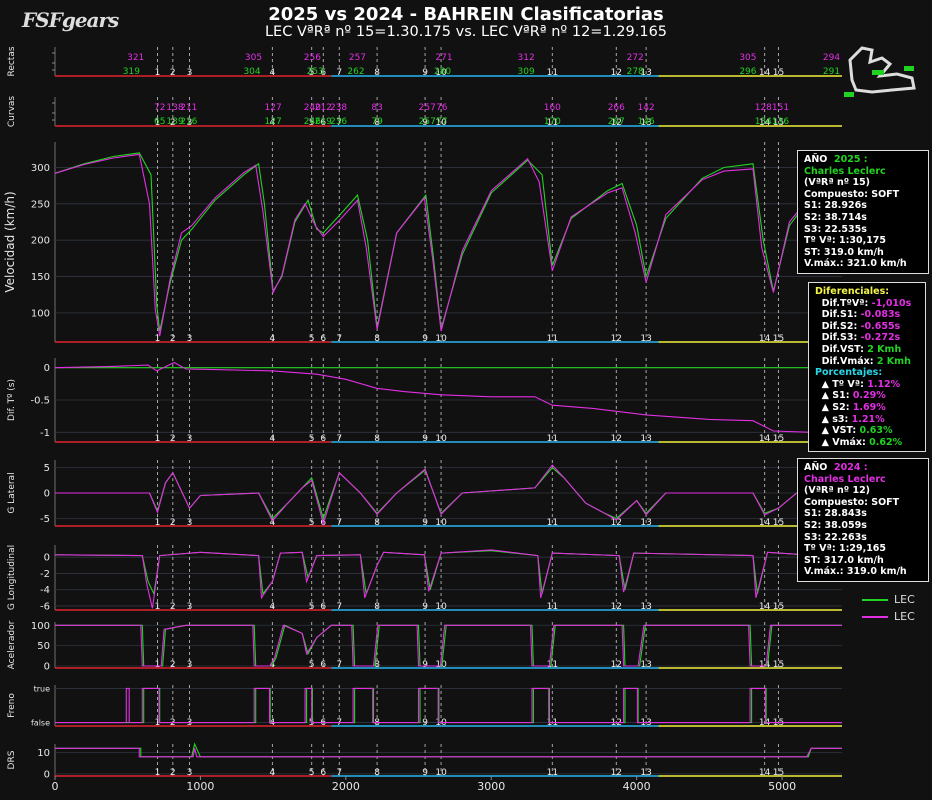 This screenshot has width=932, height=800. I want to click on corner-label: 2, so click(173, 439).